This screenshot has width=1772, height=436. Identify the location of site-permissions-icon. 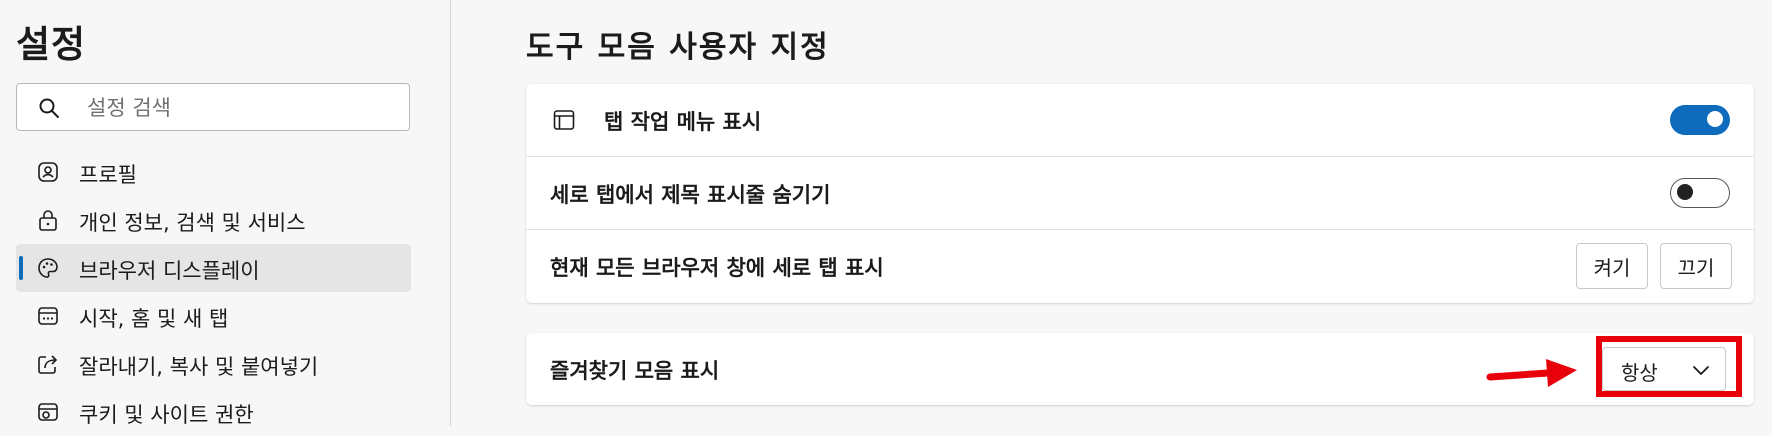
(48, 412).